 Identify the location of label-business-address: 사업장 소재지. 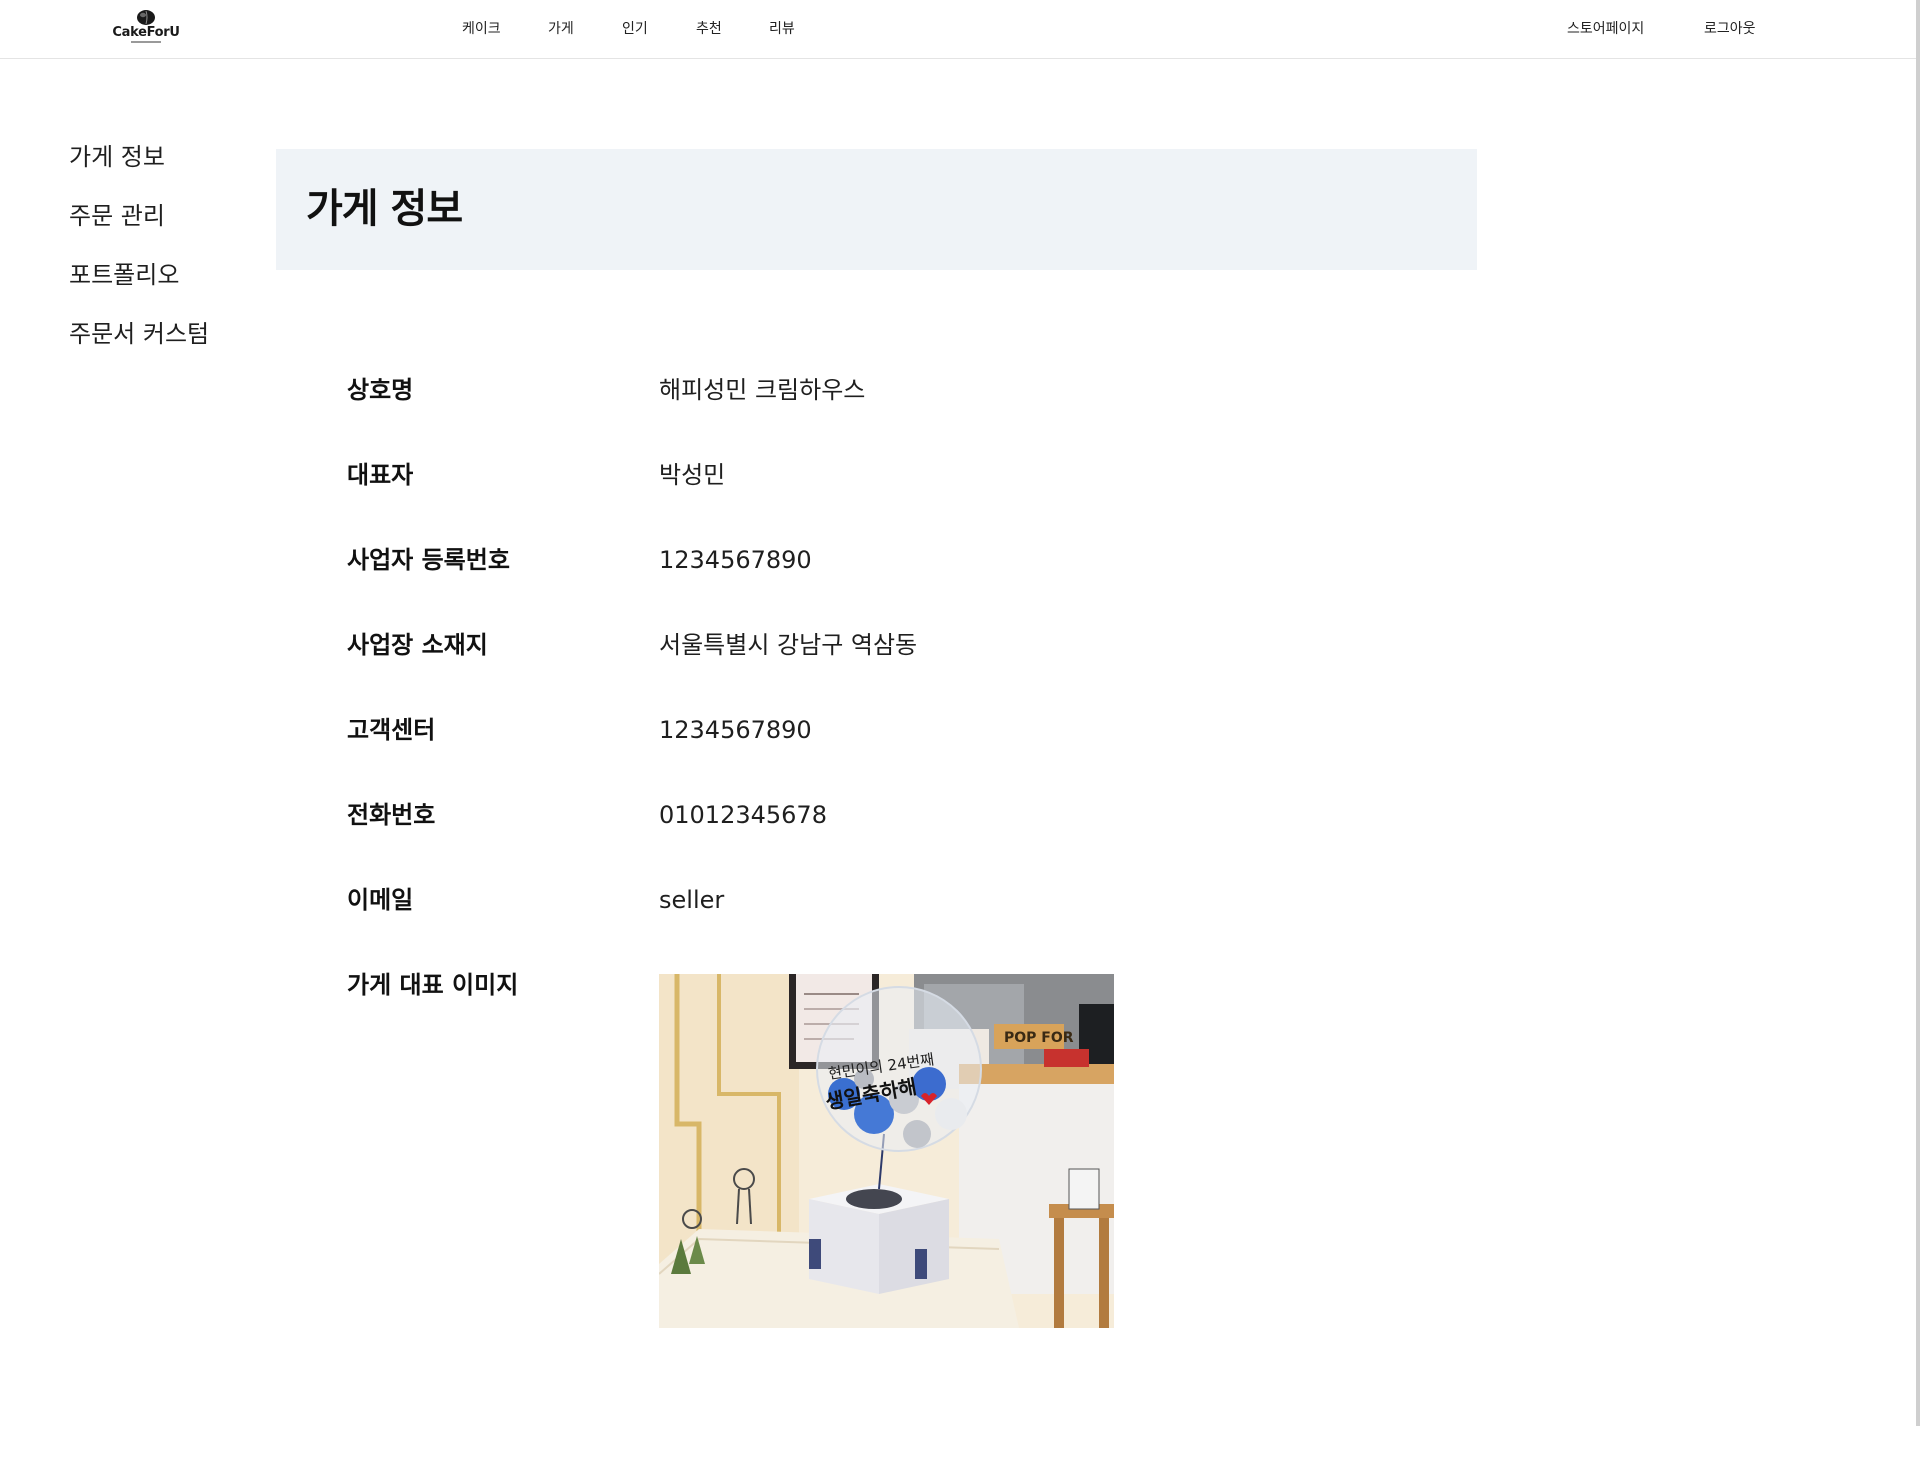
(417, 645).